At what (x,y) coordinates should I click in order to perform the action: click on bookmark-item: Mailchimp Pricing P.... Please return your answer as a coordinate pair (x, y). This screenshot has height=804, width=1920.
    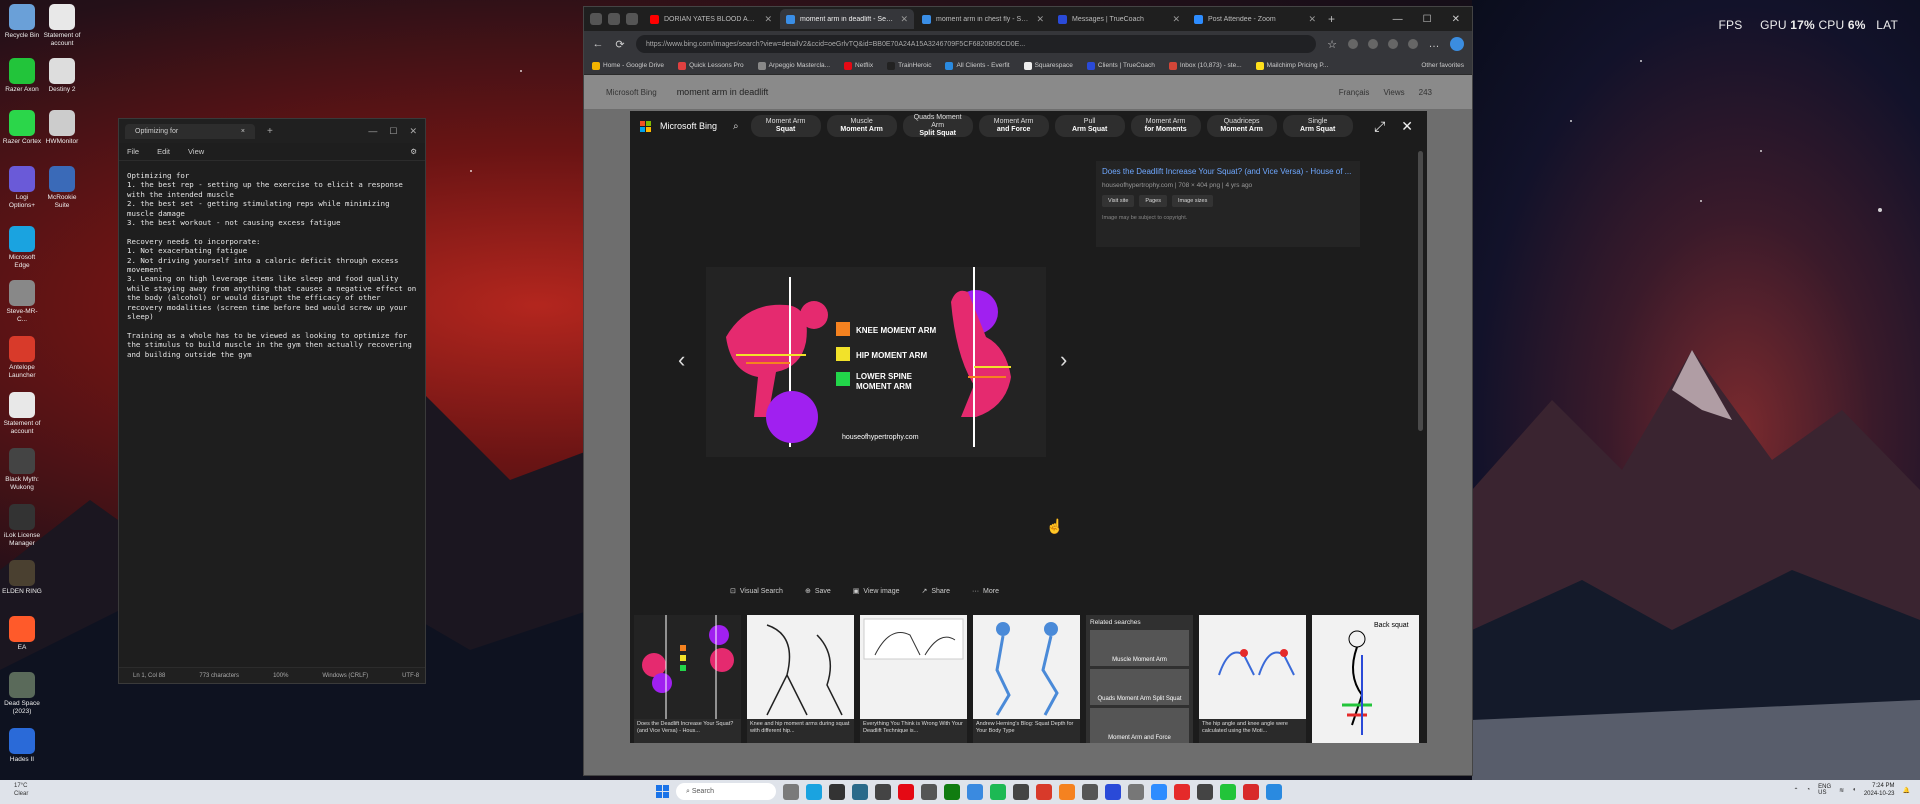
    Looking at the image, I should click on (1291, 65).